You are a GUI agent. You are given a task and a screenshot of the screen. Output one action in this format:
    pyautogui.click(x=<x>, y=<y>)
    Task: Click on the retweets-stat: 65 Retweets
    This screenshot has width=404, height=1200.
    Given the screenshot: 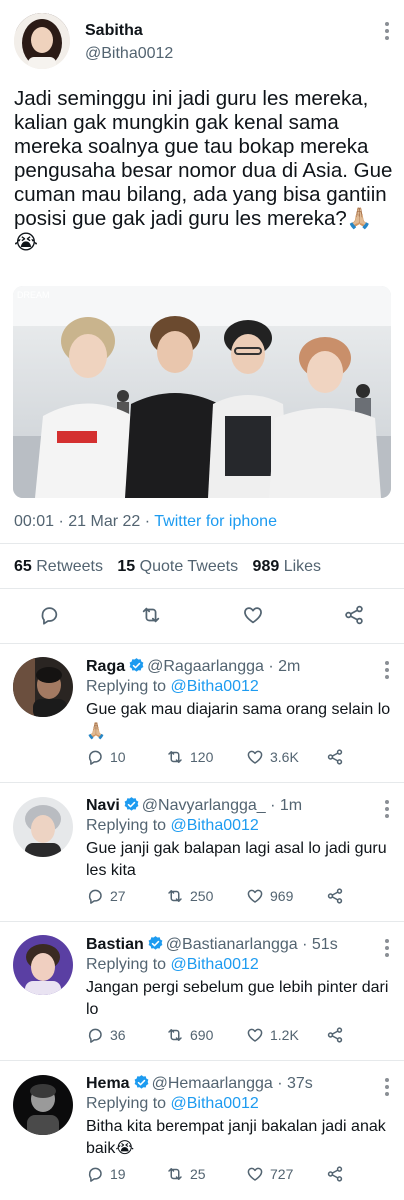 What is the action you would take?
    pyautogui.click(x=58, y=566)
    